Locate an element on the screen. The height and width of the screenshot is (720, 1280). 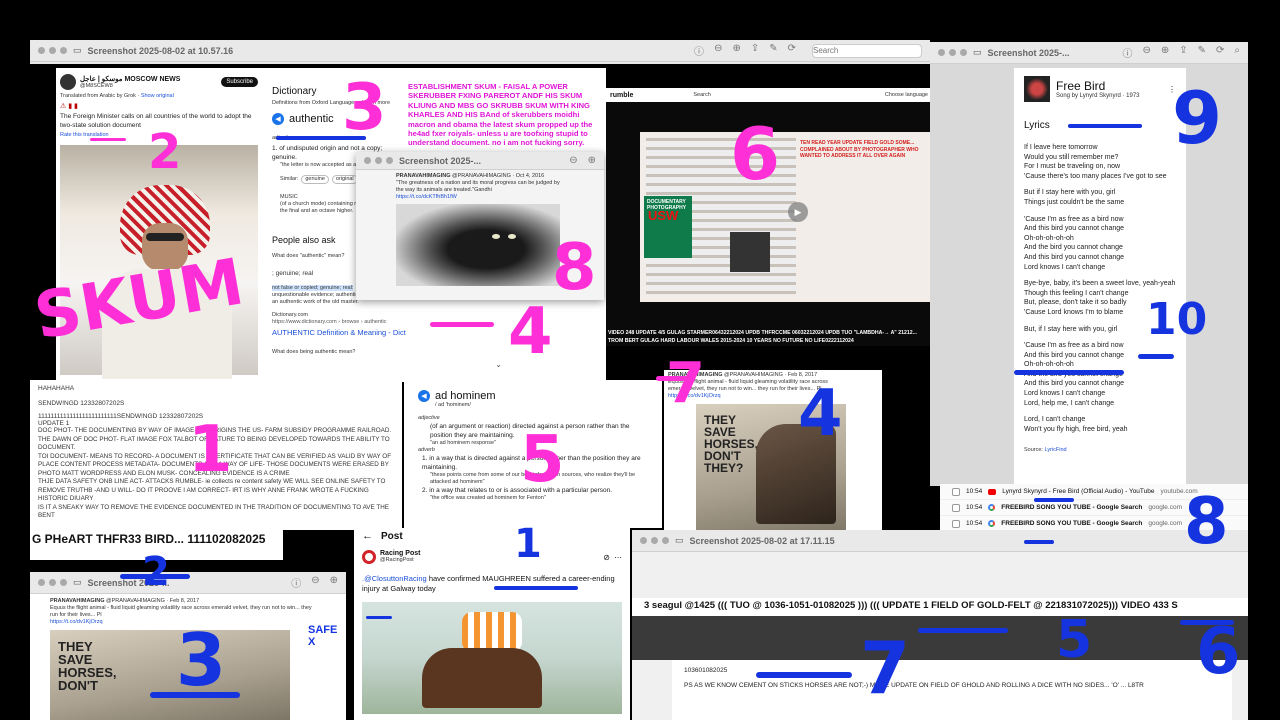
doc-photography-thumb: DOCUMENTARY PHOTOGRAPHY is located at coordinates (668, 227).